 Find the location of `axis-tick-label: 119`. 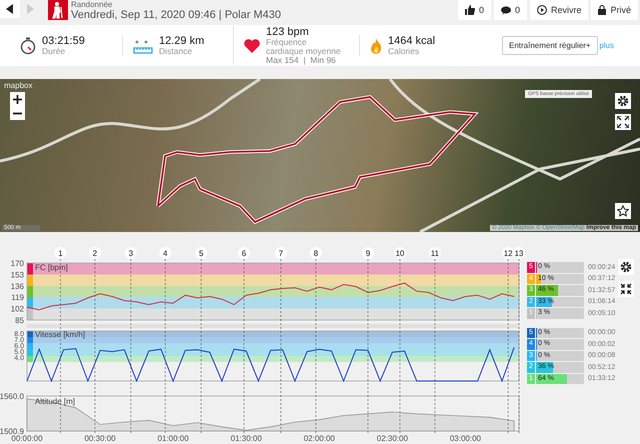

axis-tick-label: 119 is located at coordinates (17, 297).